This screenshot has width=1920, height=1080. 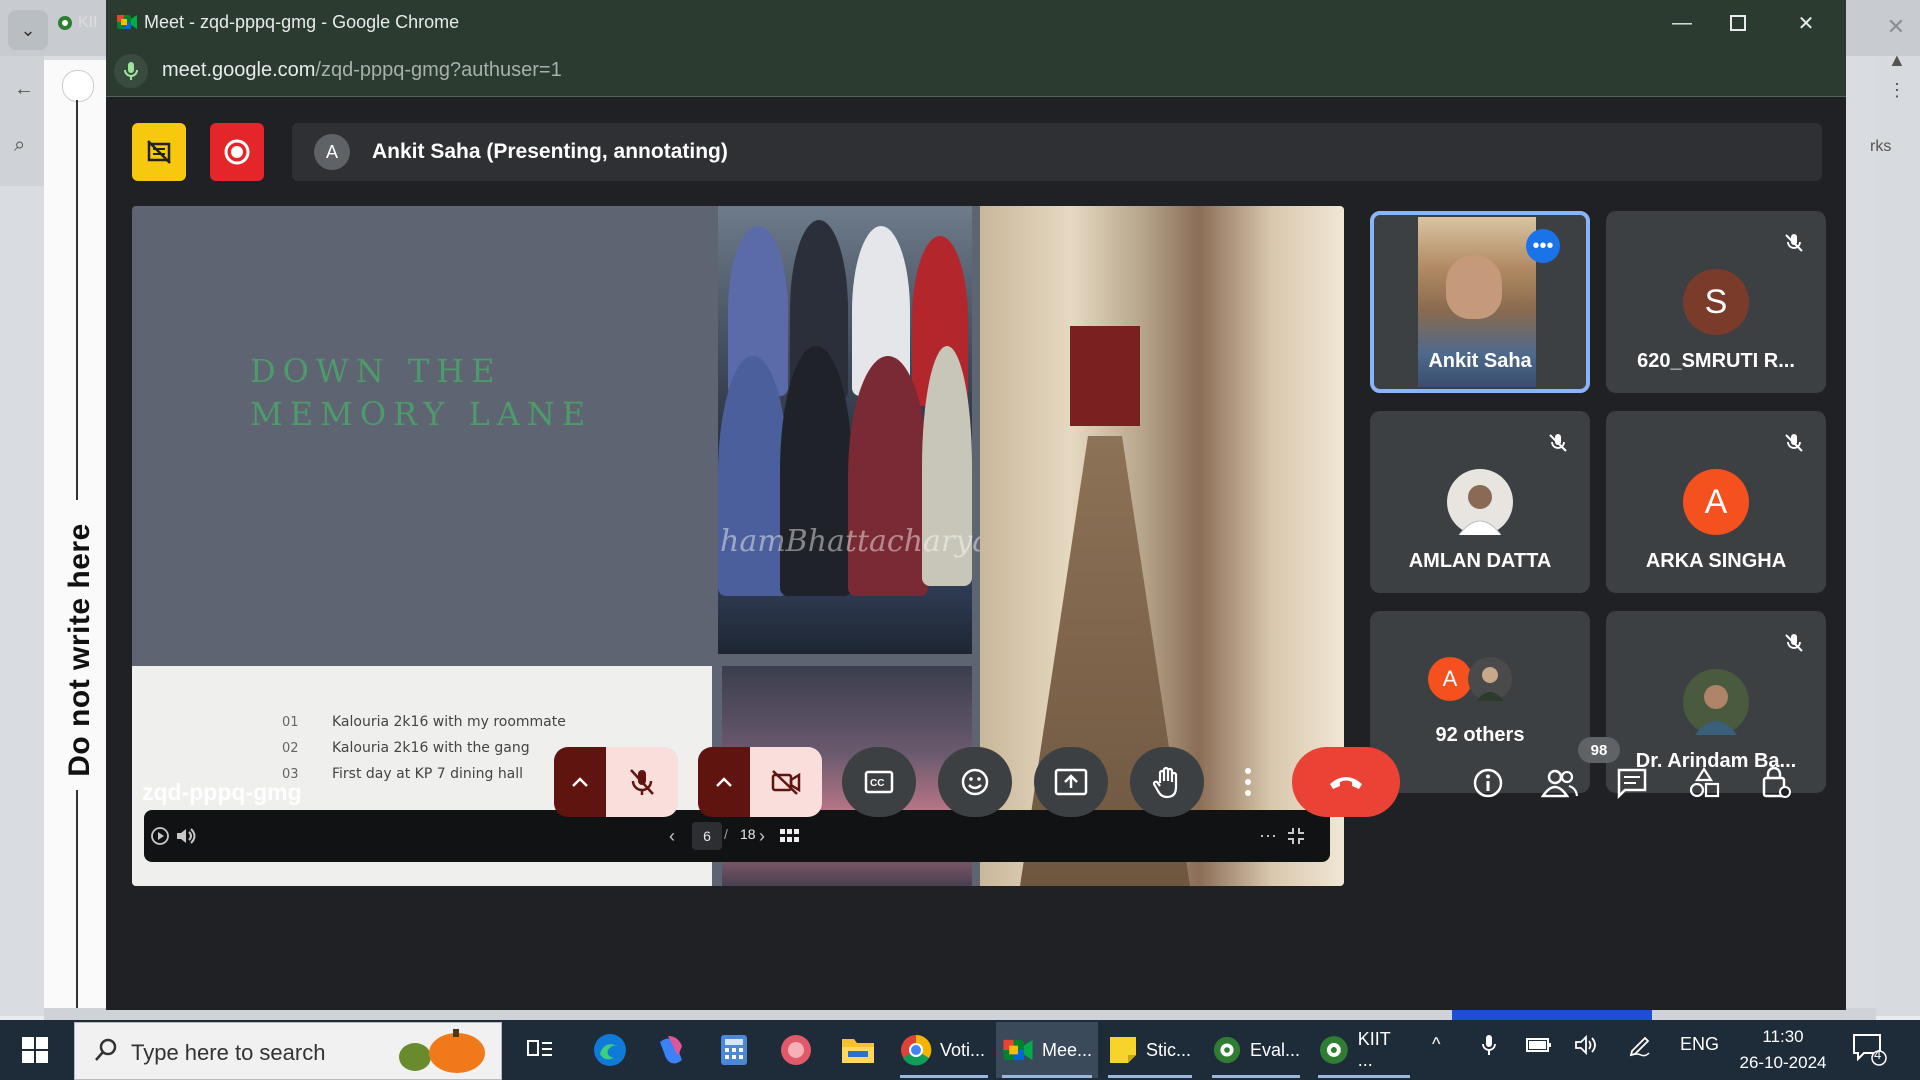 I want to click on autoplay-icon, so click(x=160, y=836).